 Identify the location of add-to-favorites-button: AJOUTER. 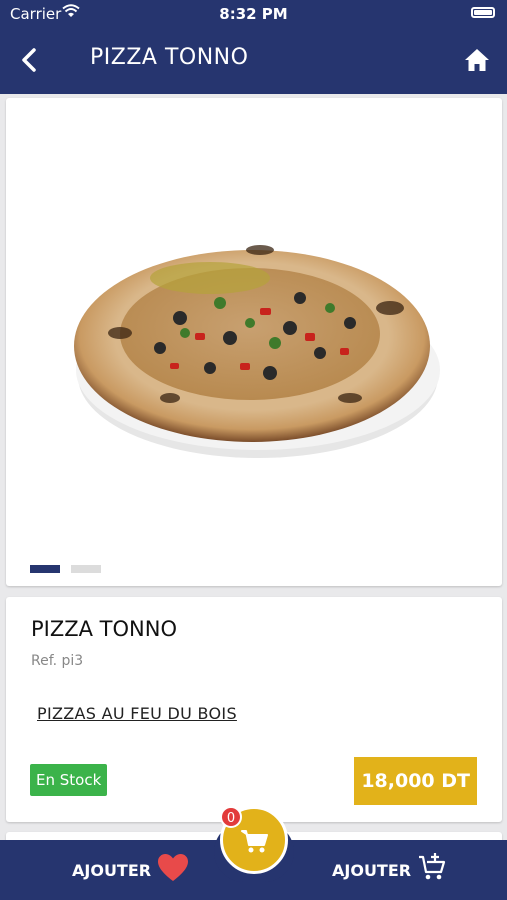
(130, 870).